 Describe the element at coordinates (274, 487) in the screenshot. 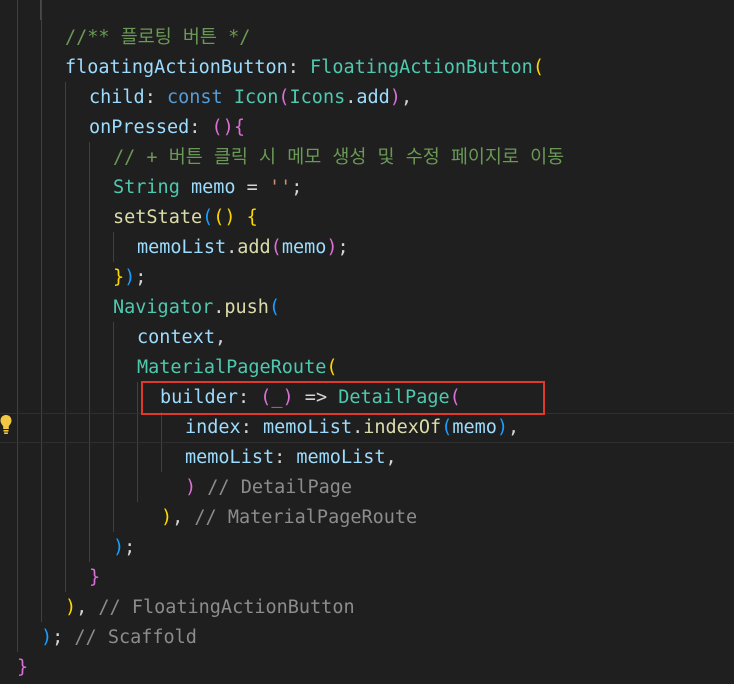

I see `closing-label-comment: // DetailPage` at that location.